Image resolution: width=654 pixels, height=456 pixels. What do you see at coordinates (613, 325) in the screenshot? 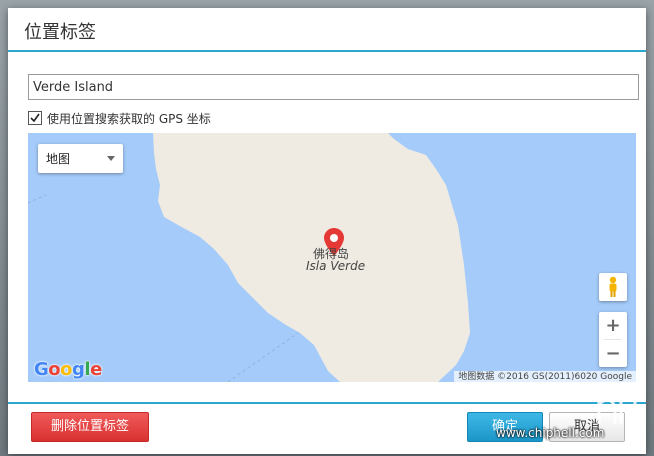
I see `zoom-in-button: +` at bounding box center [613, 325].